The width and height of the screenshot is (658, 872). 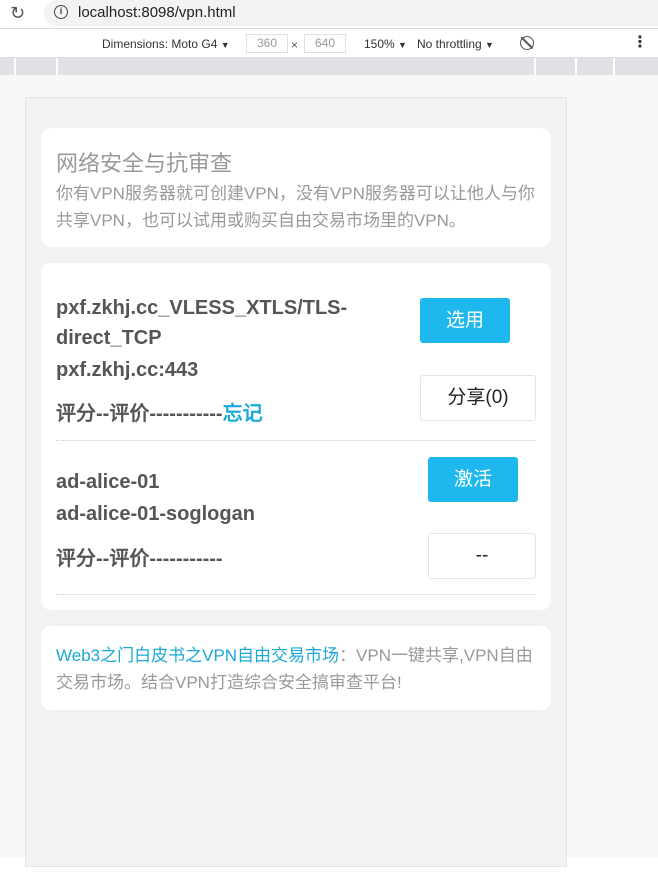 What do you see at coordinates (351, 13) in the screenshot?
I see `url-box: i localhost:8098/vpn.html` at bounding box center [351, 13].